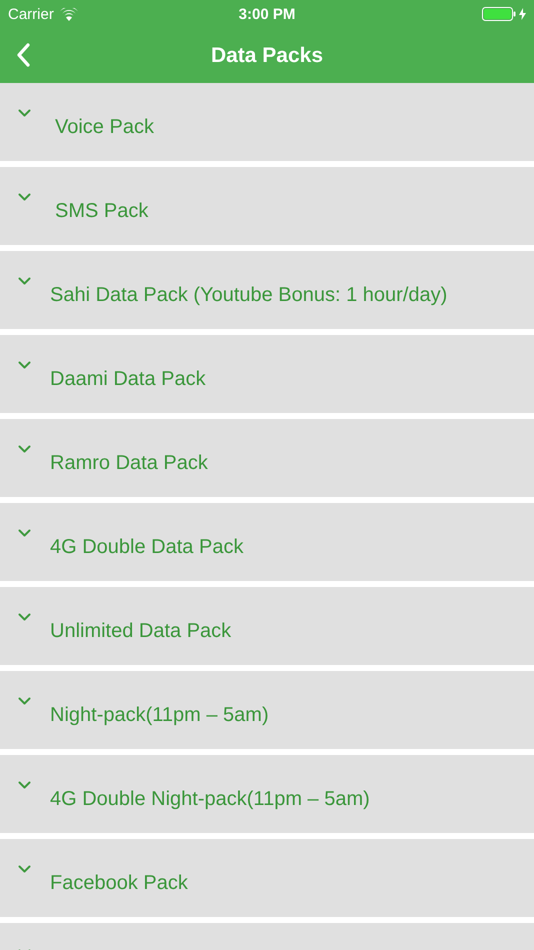 This screenshot has height=950, width=534. I want to click on pack-row: Daami Data Pack, so click(267, 374).